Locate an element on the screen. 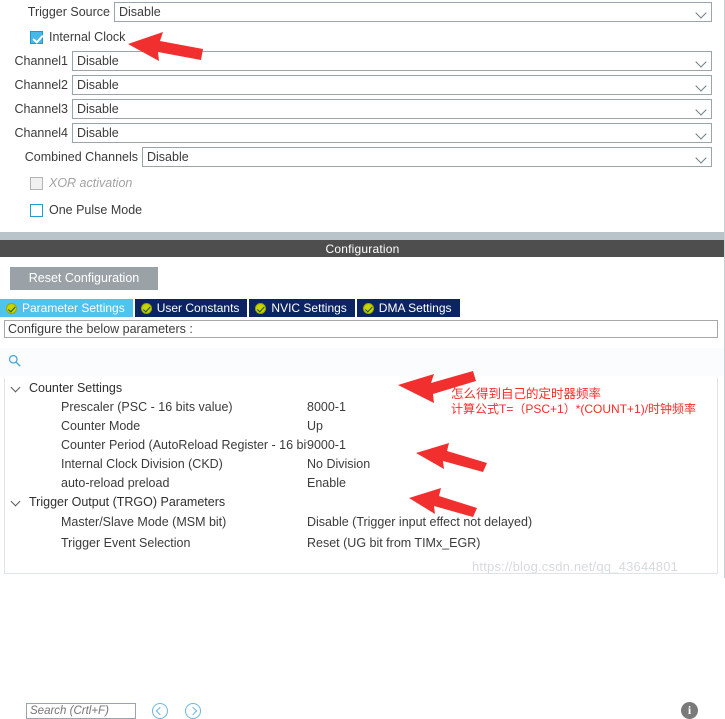  label-trigger-source: Trigger Source is located at coordinates (68, 12).